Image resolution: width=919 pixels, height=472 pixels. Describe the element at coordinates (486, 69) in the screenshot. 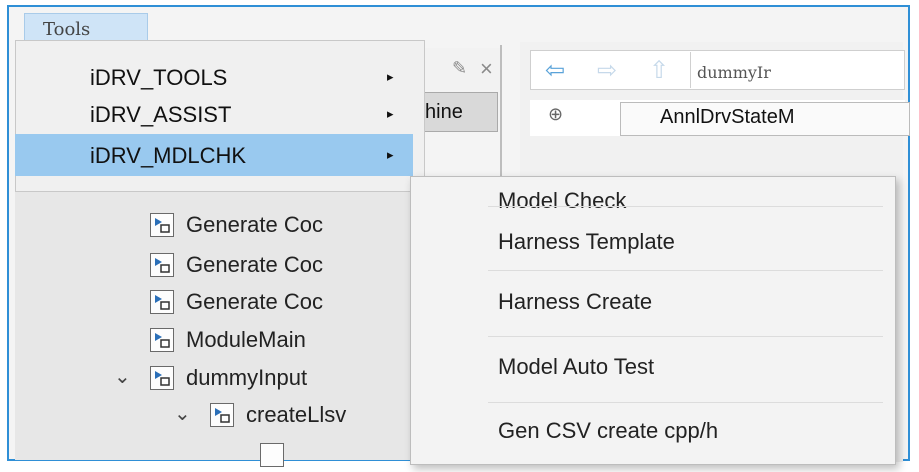

I see `close-icon: ×` at that location.